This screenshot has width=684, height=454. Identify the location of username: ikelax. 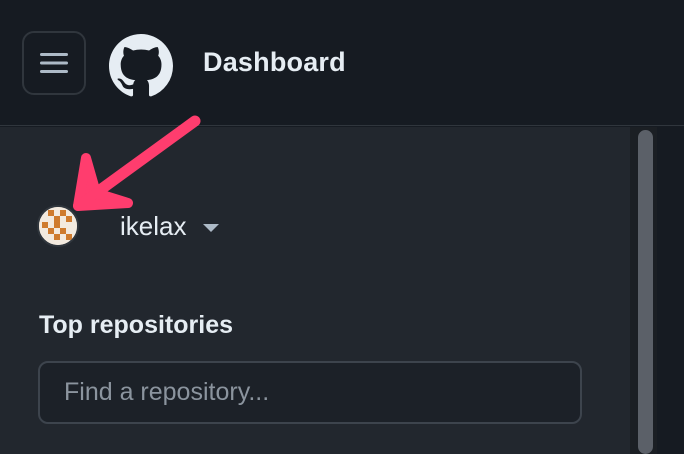
(153, 225).